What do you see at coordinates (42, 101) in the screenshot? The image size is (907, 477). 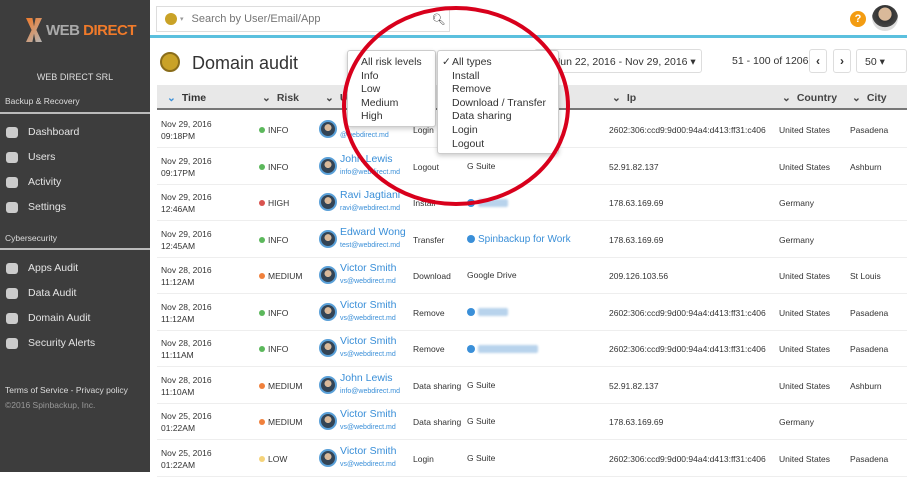 I see `section-backup: Backup & Recovery` at bounding box center [42, 101].